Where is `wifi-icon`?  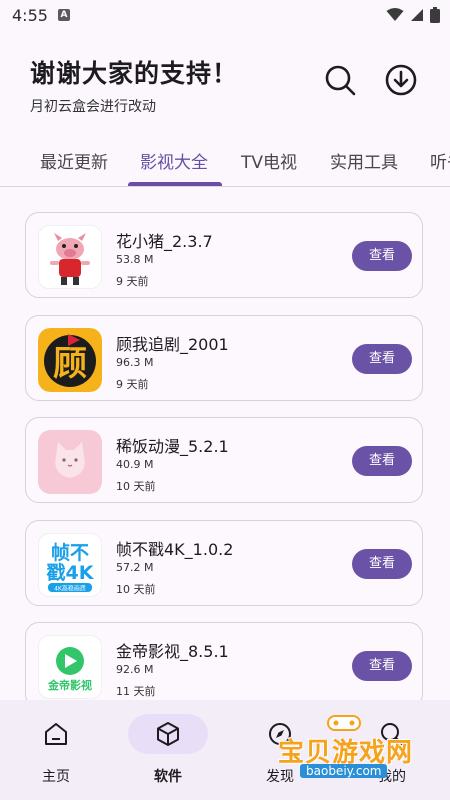
wifi-icon is located at coordinates (395, 14).